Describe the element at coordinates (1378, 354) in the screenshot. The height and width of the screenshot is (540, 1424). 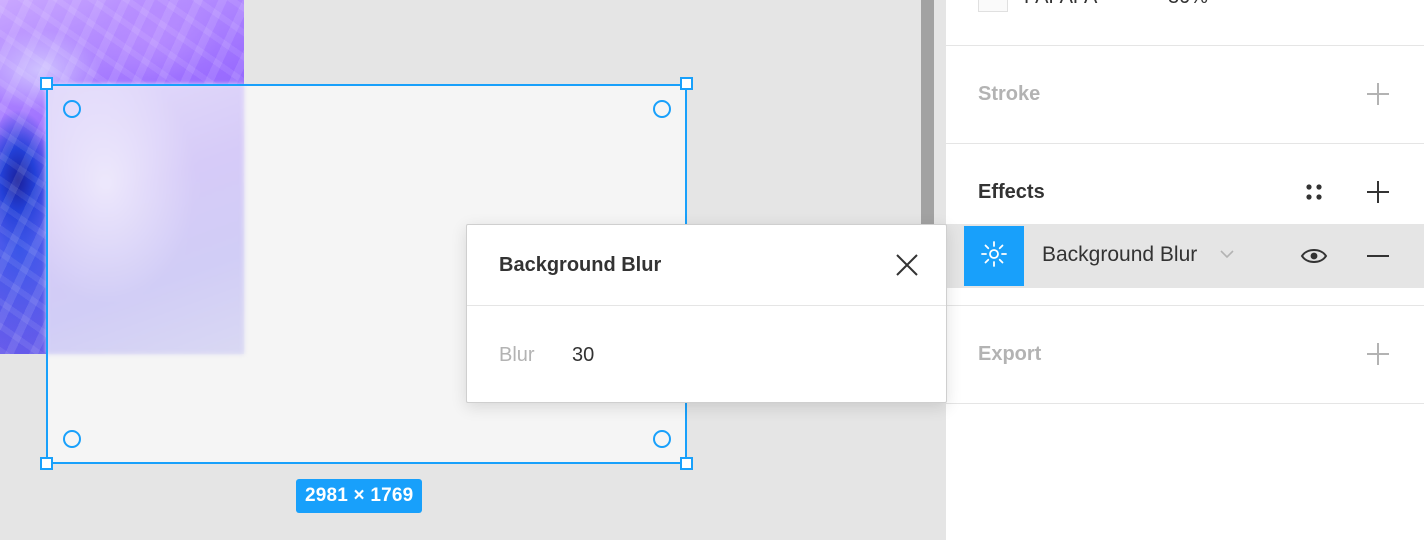
I see `add-export-plus-icon` at that location.